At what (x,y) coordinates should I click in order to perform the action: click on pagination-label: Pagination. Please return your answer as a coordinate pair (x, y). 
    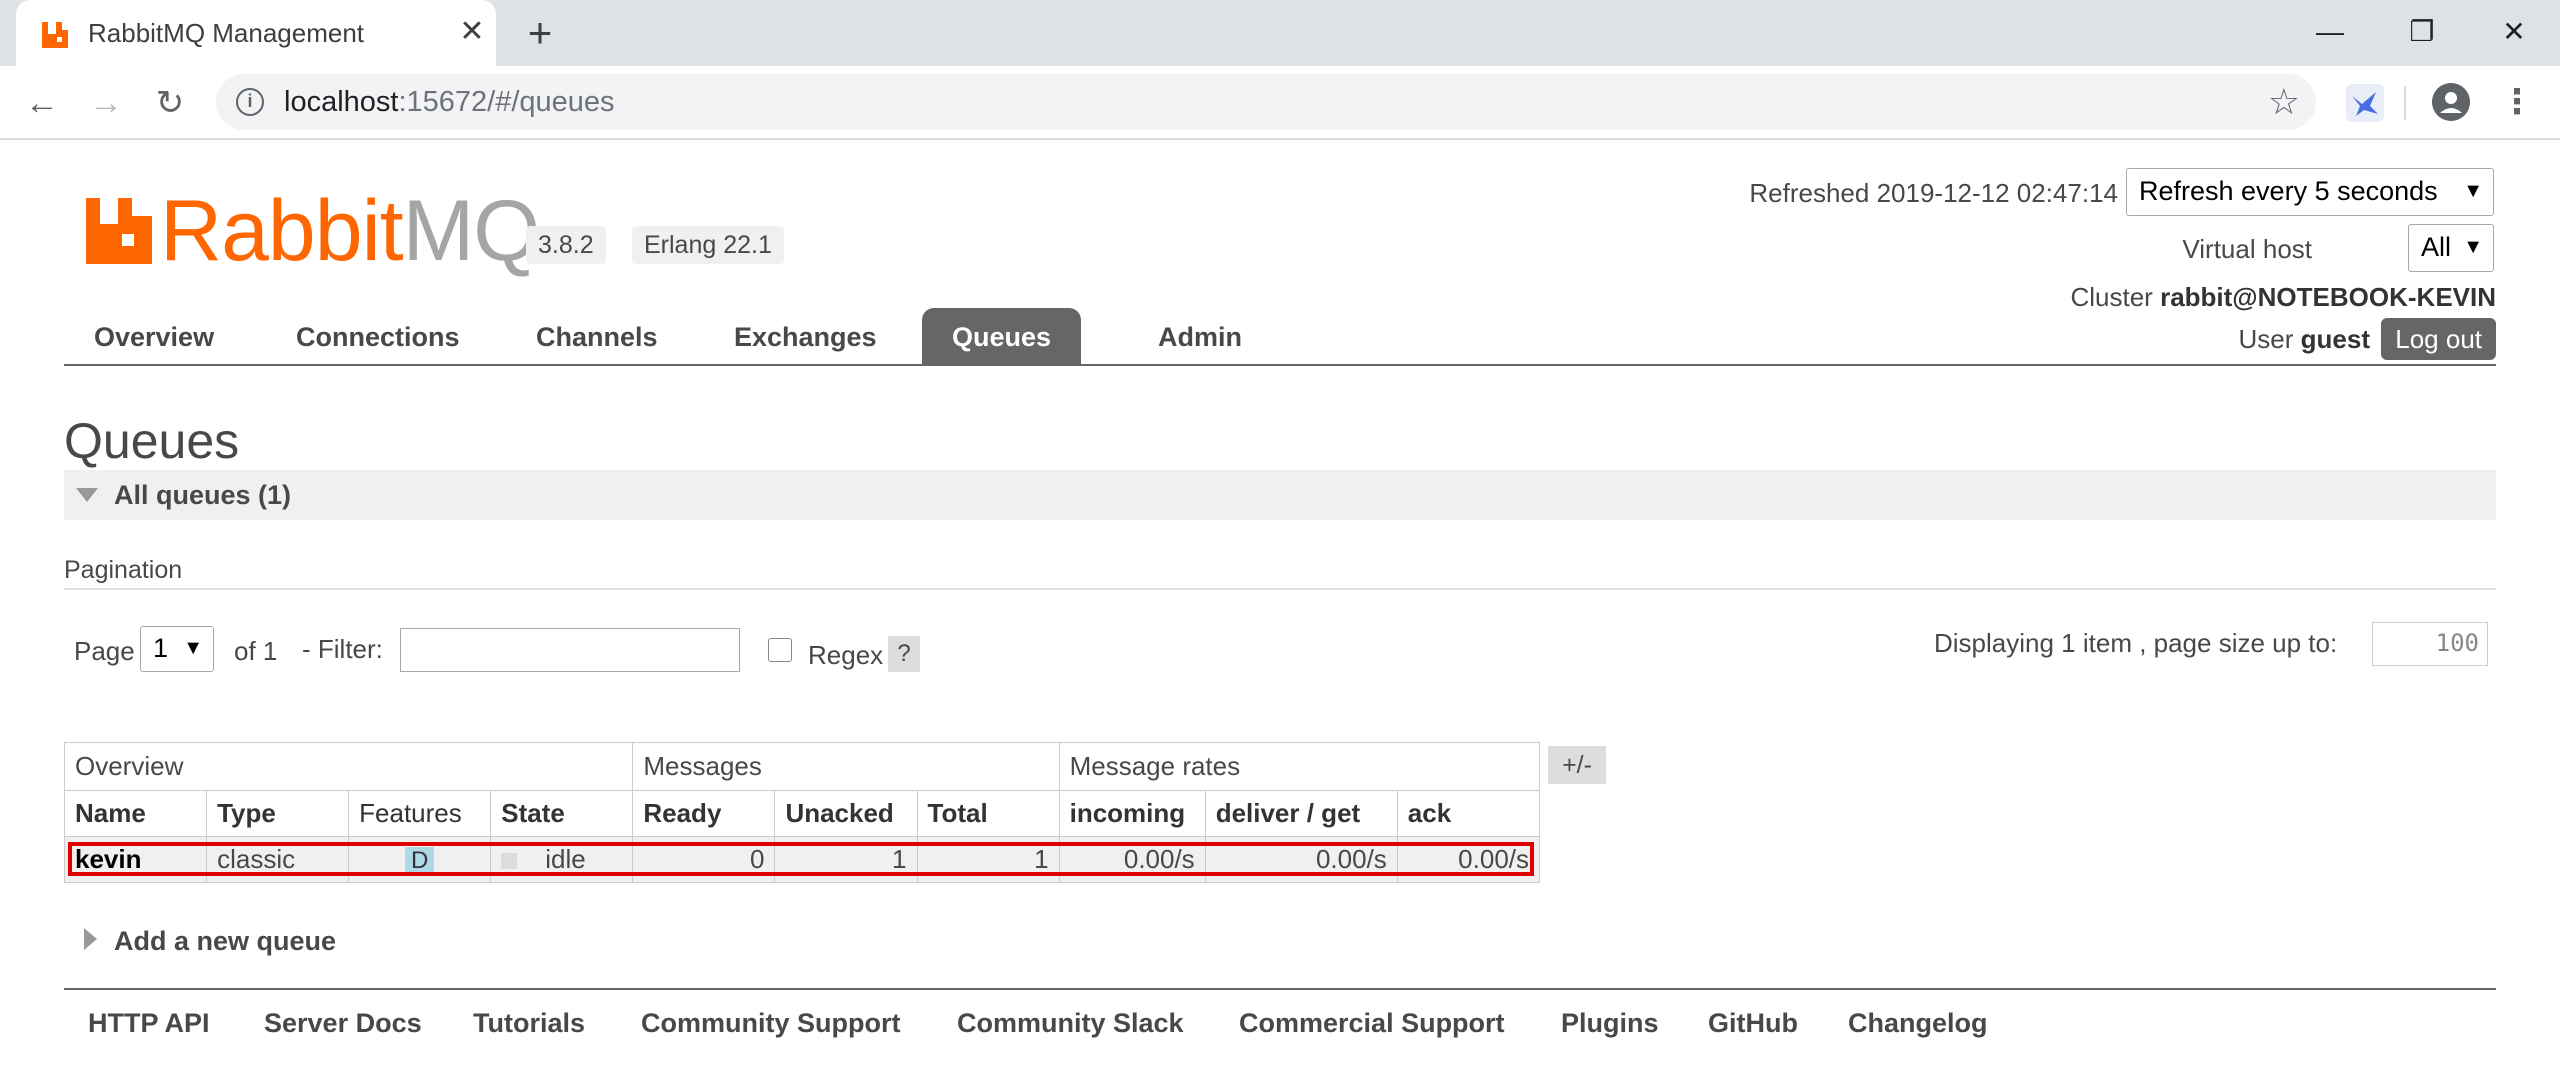
    Looking at the image, I should click on (123, 570).